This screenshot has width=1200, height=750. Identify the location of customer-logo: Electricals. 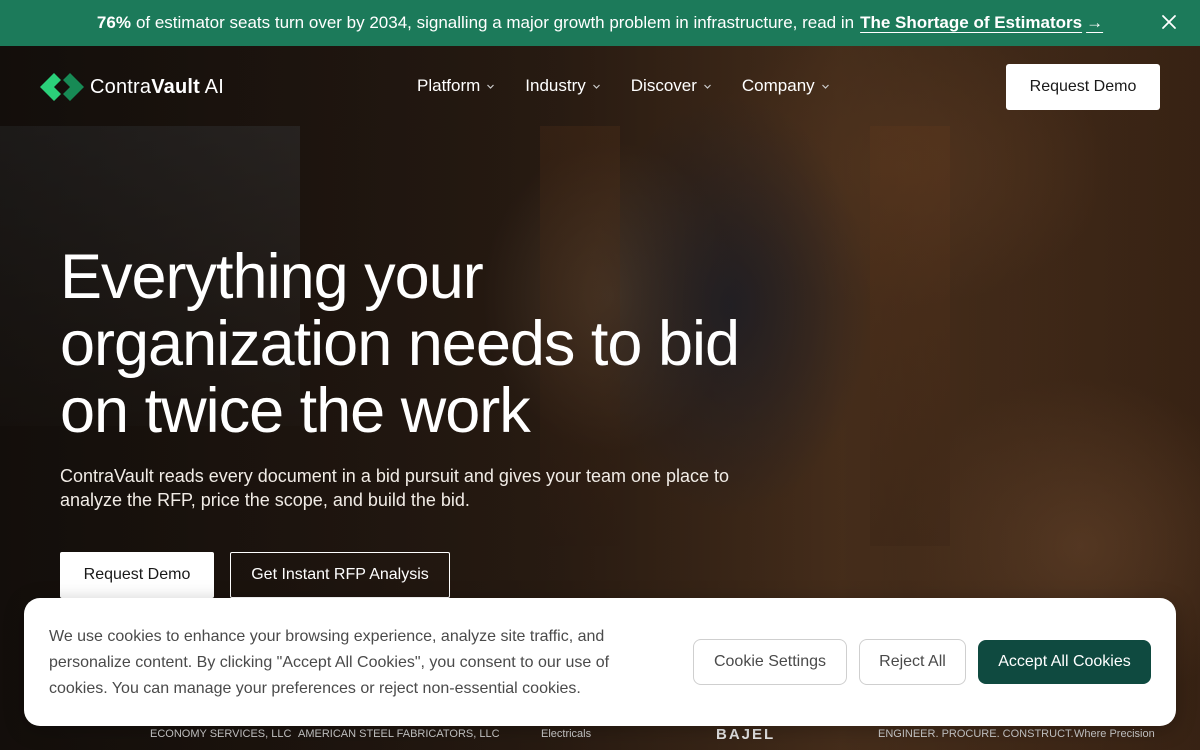
(566, 734).